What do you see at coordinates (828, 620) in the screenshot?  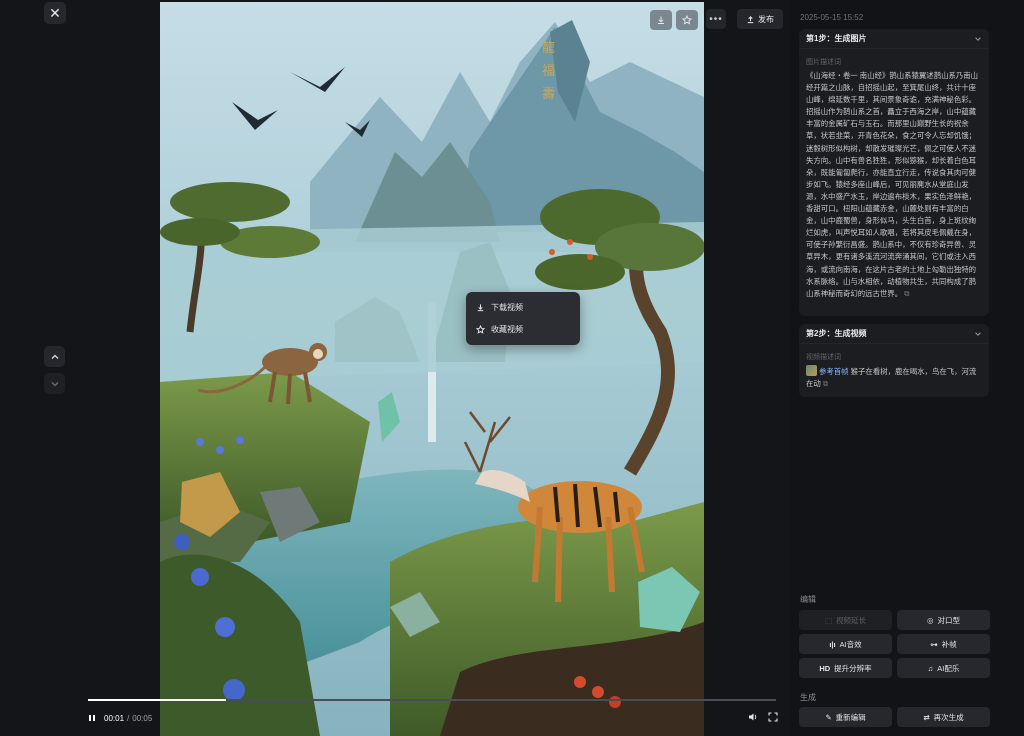 I see `extend-icon: ⬚` at bounding box center [828, 620].